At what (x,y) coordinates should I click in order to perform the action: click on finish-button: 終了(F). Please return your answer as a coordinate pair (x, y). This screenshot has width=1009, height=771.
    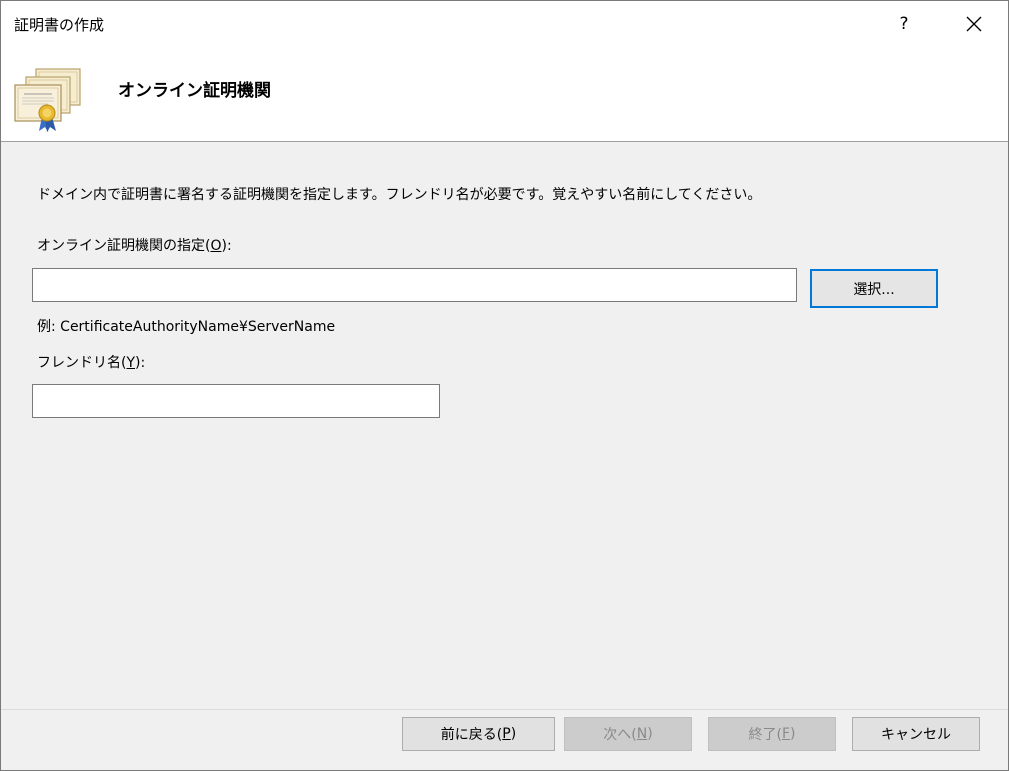
    Looking at the image, I should click on (772, 734).